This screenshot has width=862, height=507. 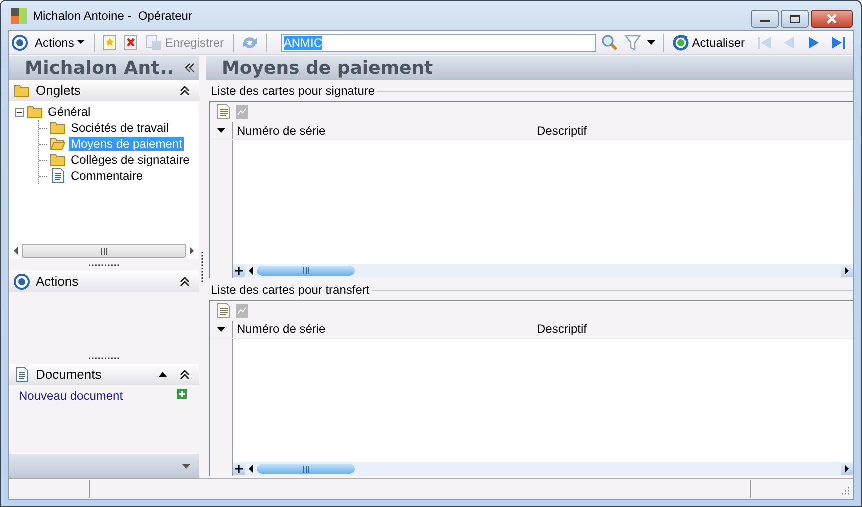 I want to click on collapse-node-icon, so click(x=19, y=112).